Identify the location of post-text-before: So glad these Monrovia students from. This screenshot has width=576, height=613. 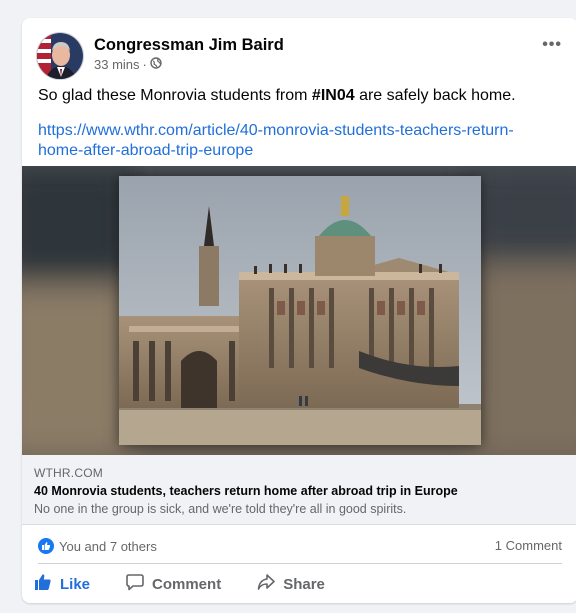
(175, 95).